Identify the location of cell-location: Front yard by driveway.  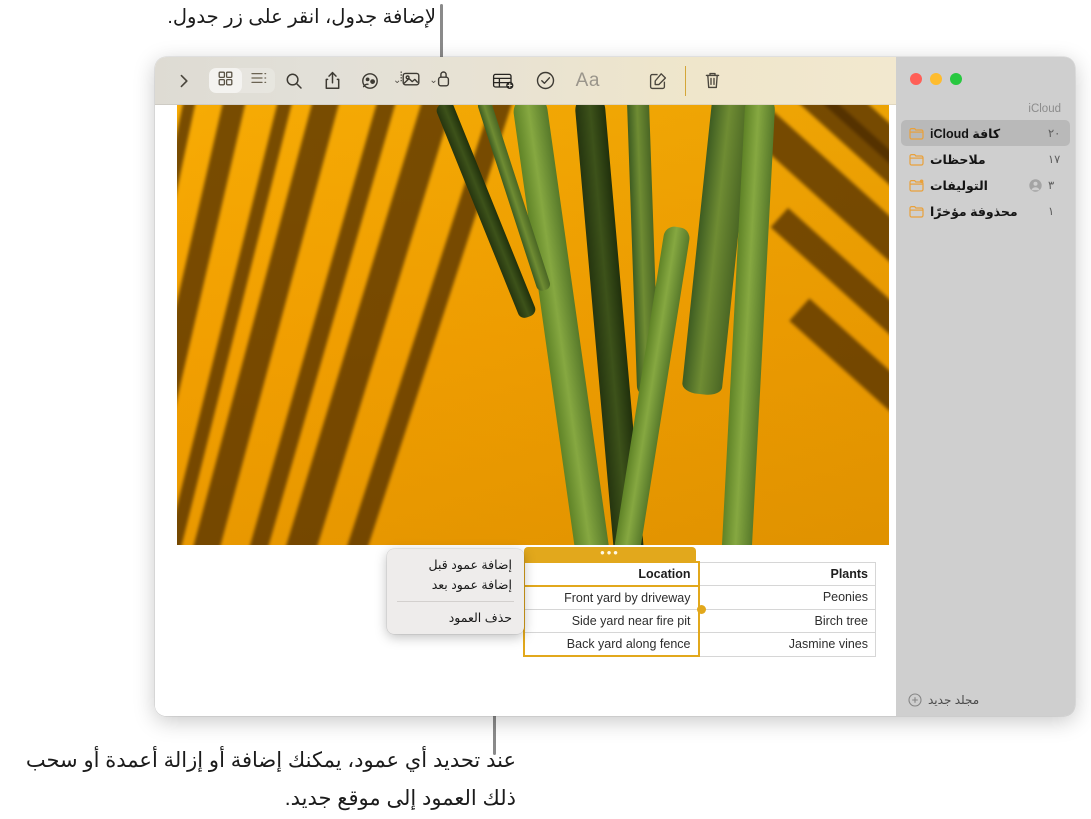
(611, 597).